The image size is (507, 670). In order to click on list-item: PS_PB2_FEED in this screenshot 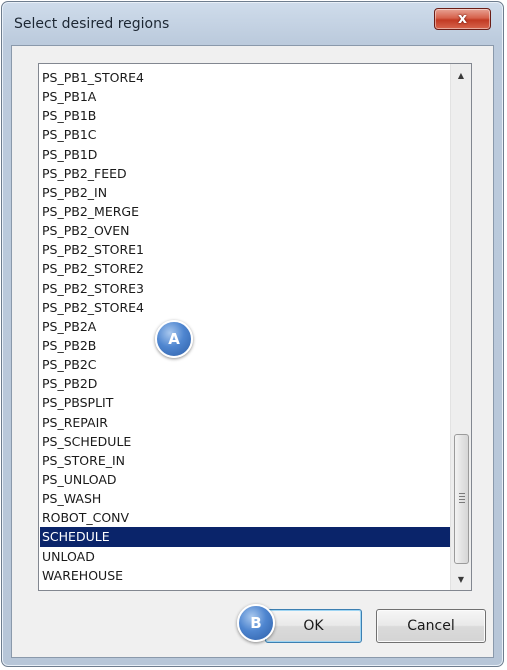, I will do `click(245, 173)`.